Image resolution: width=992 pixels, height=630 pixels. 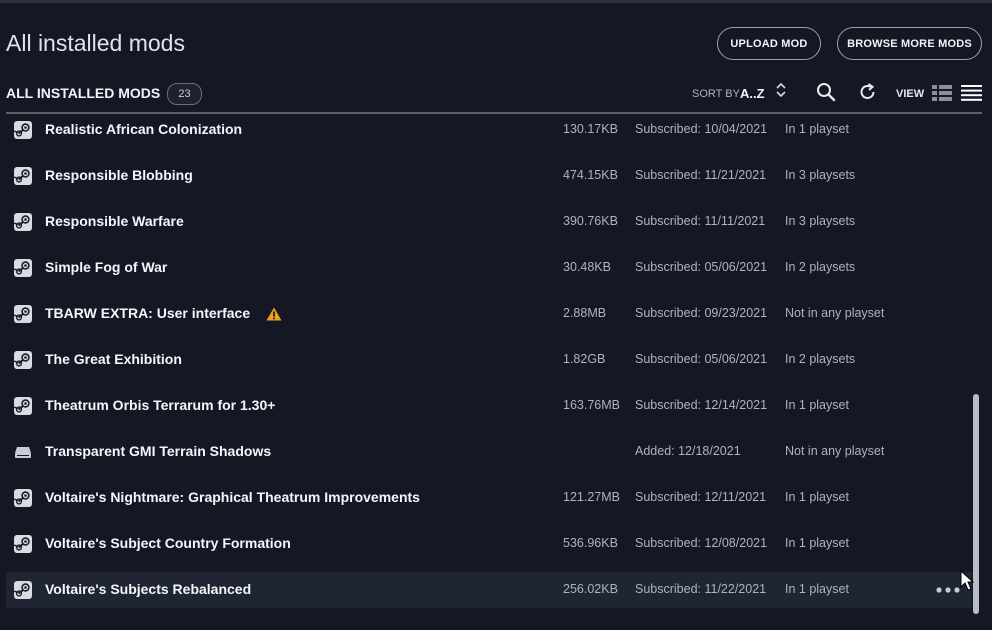 What do you see at coordinates (587, 267) in the screenshot?
I see `mod-size: 30.48KB` at bounding box center [587, 267].